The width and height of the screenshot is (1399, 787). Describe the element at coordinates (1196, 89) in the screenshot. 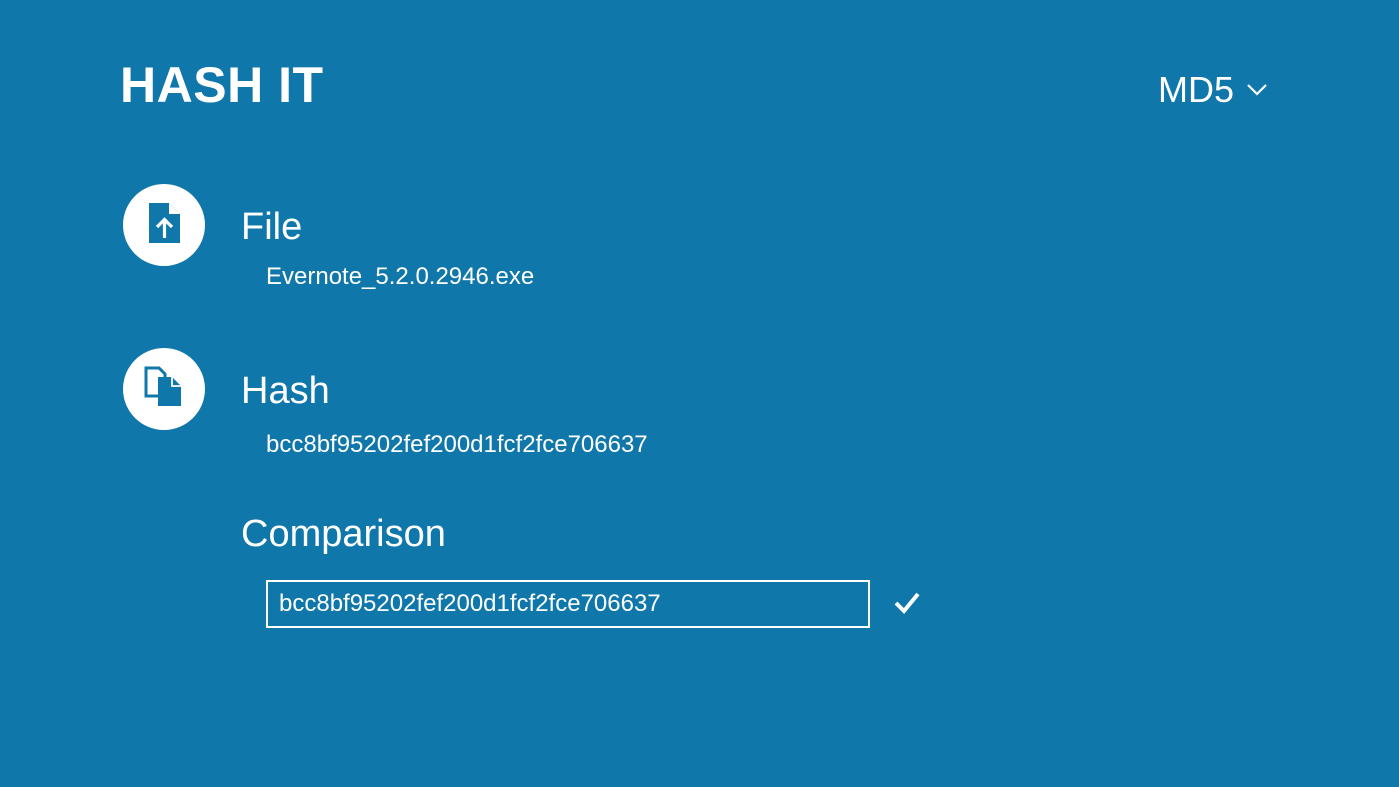

I see `algorithm-selected-label: MD5` at that location.